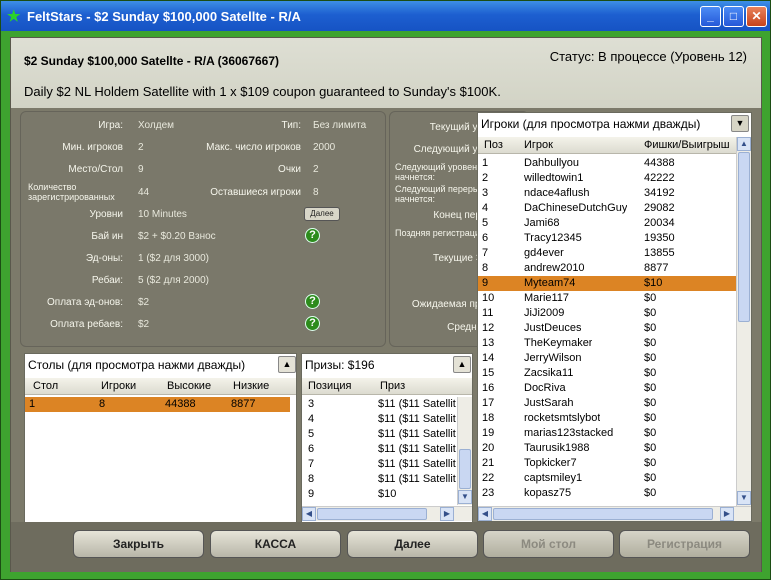 This screenshot has height=580, width=771. I want to click on register-button: Регистрация, so click(684, 544).